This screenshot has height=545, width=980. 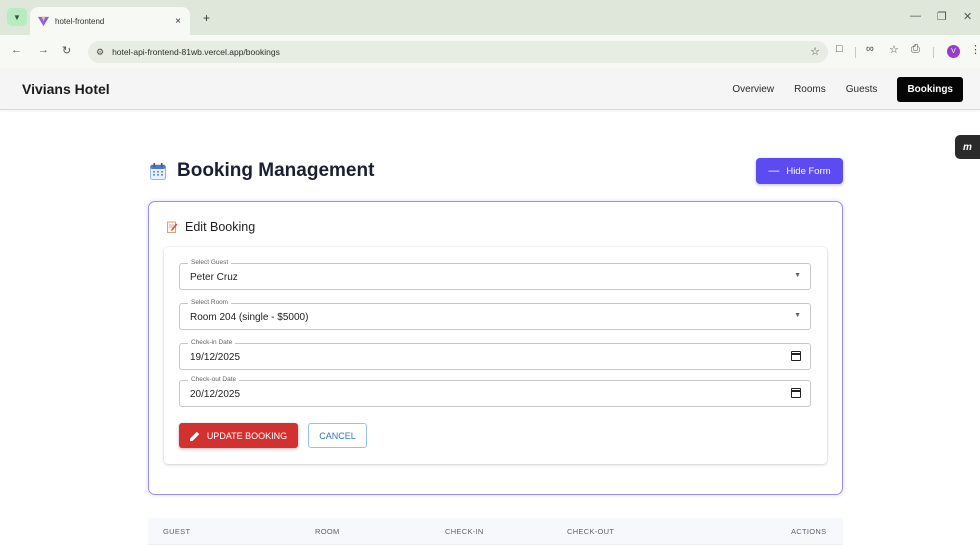 I want to click on tab-close-icon: ×, so click(x=178, y=21).